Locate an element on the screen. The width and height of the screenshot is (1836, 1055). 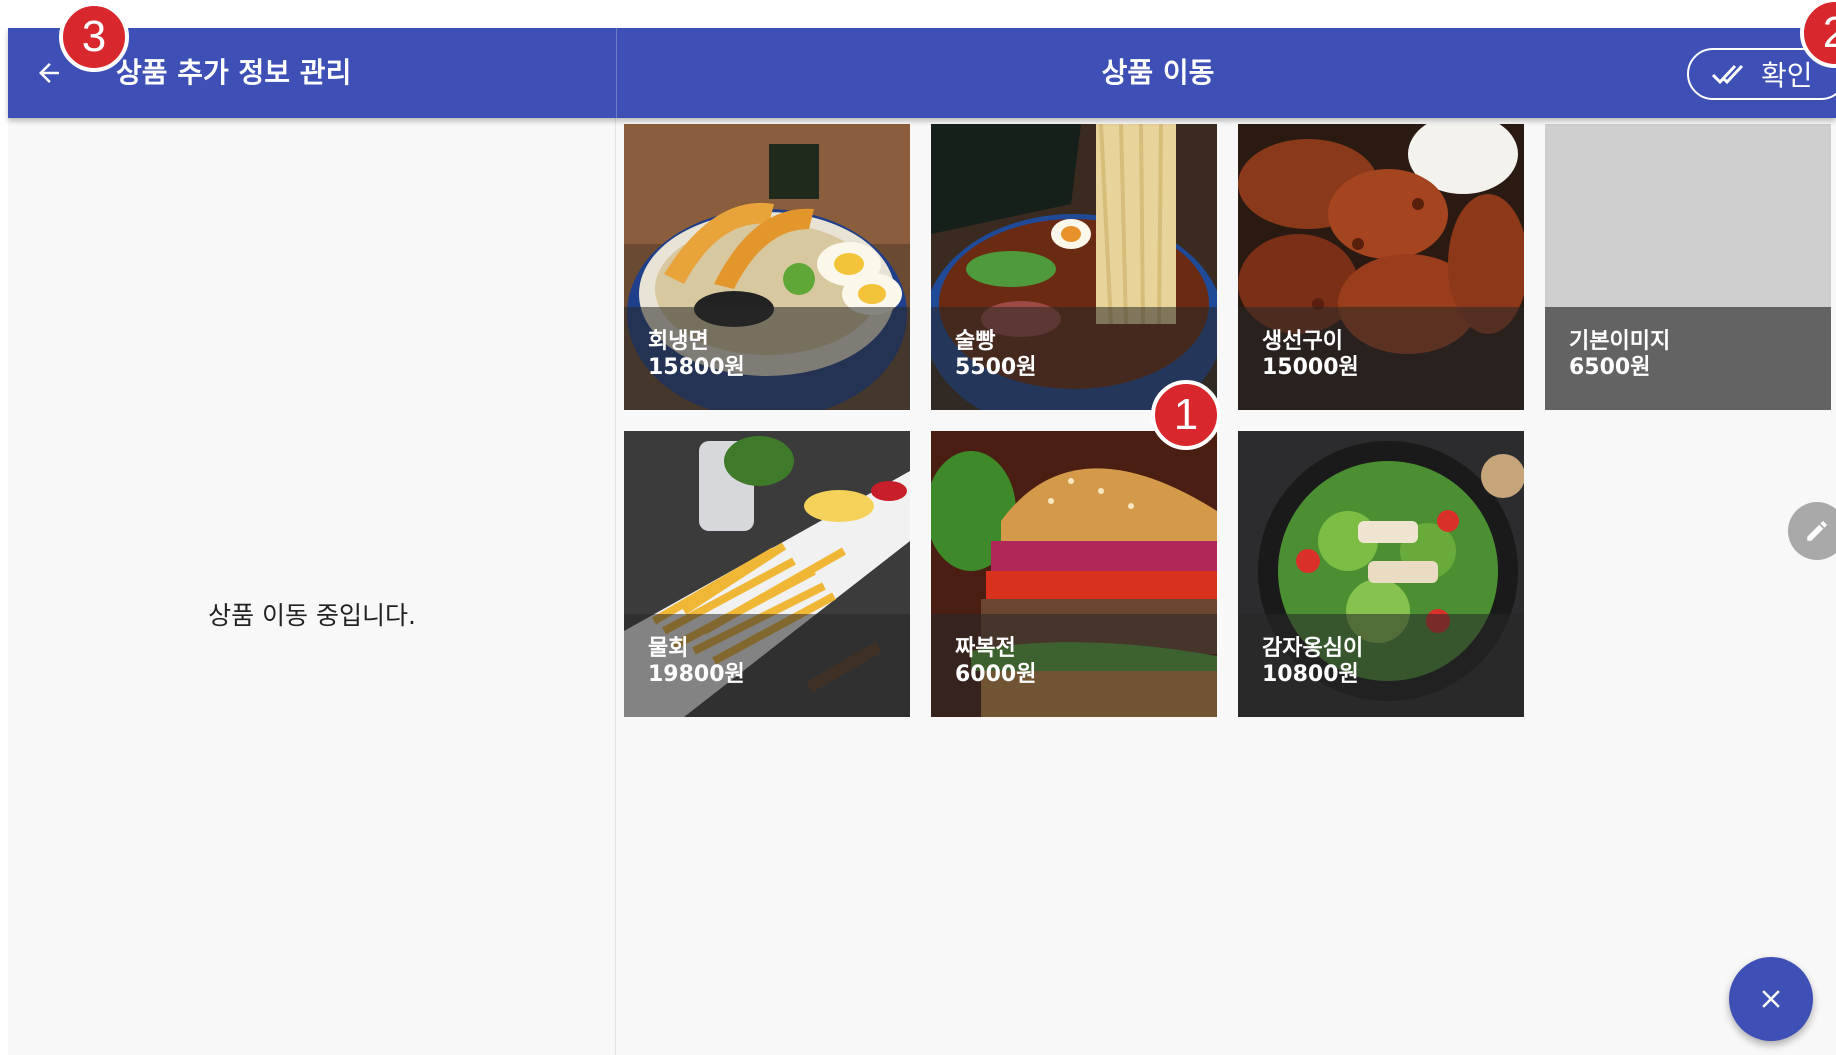
close-button is located at coordinates (1771, 999).